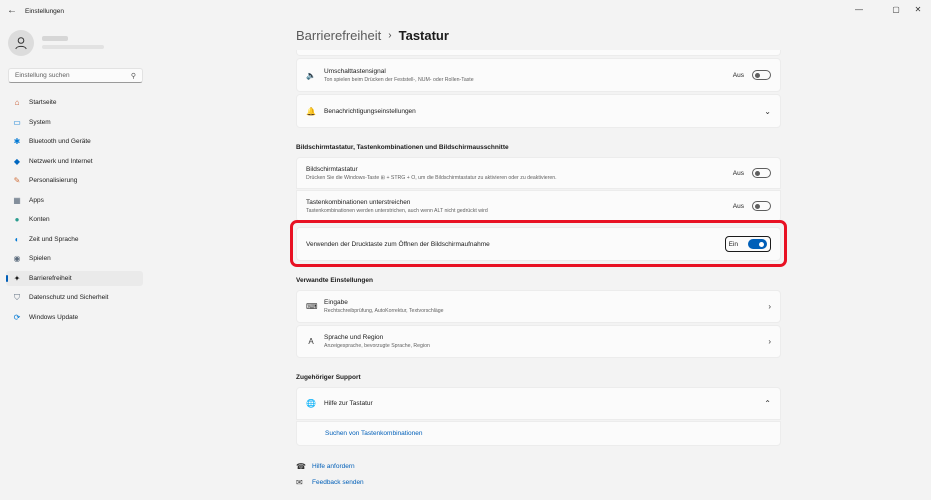 The height and width of the screenshot is (500, 931). What do you see at coordinates (43, 102) in the screenshot?
I see `sidebar-item-label: Startseite` at bounding box center [43, 102].